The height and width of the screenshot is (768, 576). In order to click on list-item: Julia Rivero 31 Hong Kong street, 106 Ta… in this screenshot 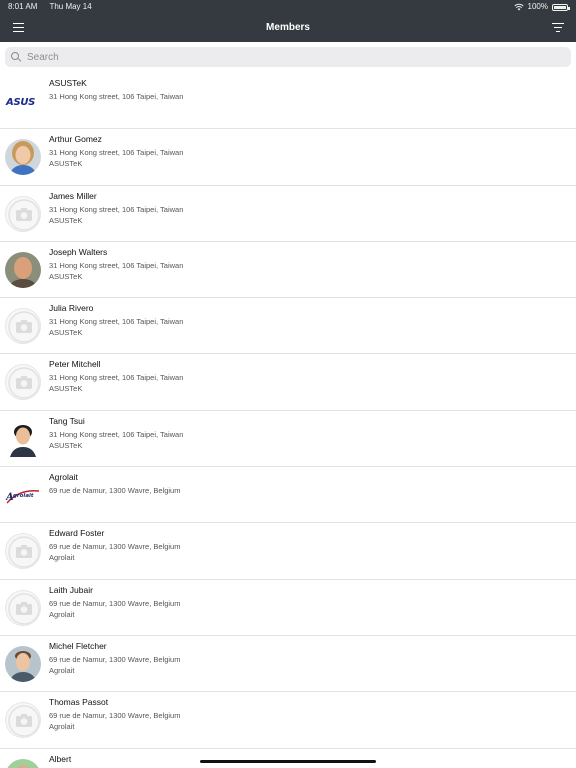, I will do `click(288, 326)`.